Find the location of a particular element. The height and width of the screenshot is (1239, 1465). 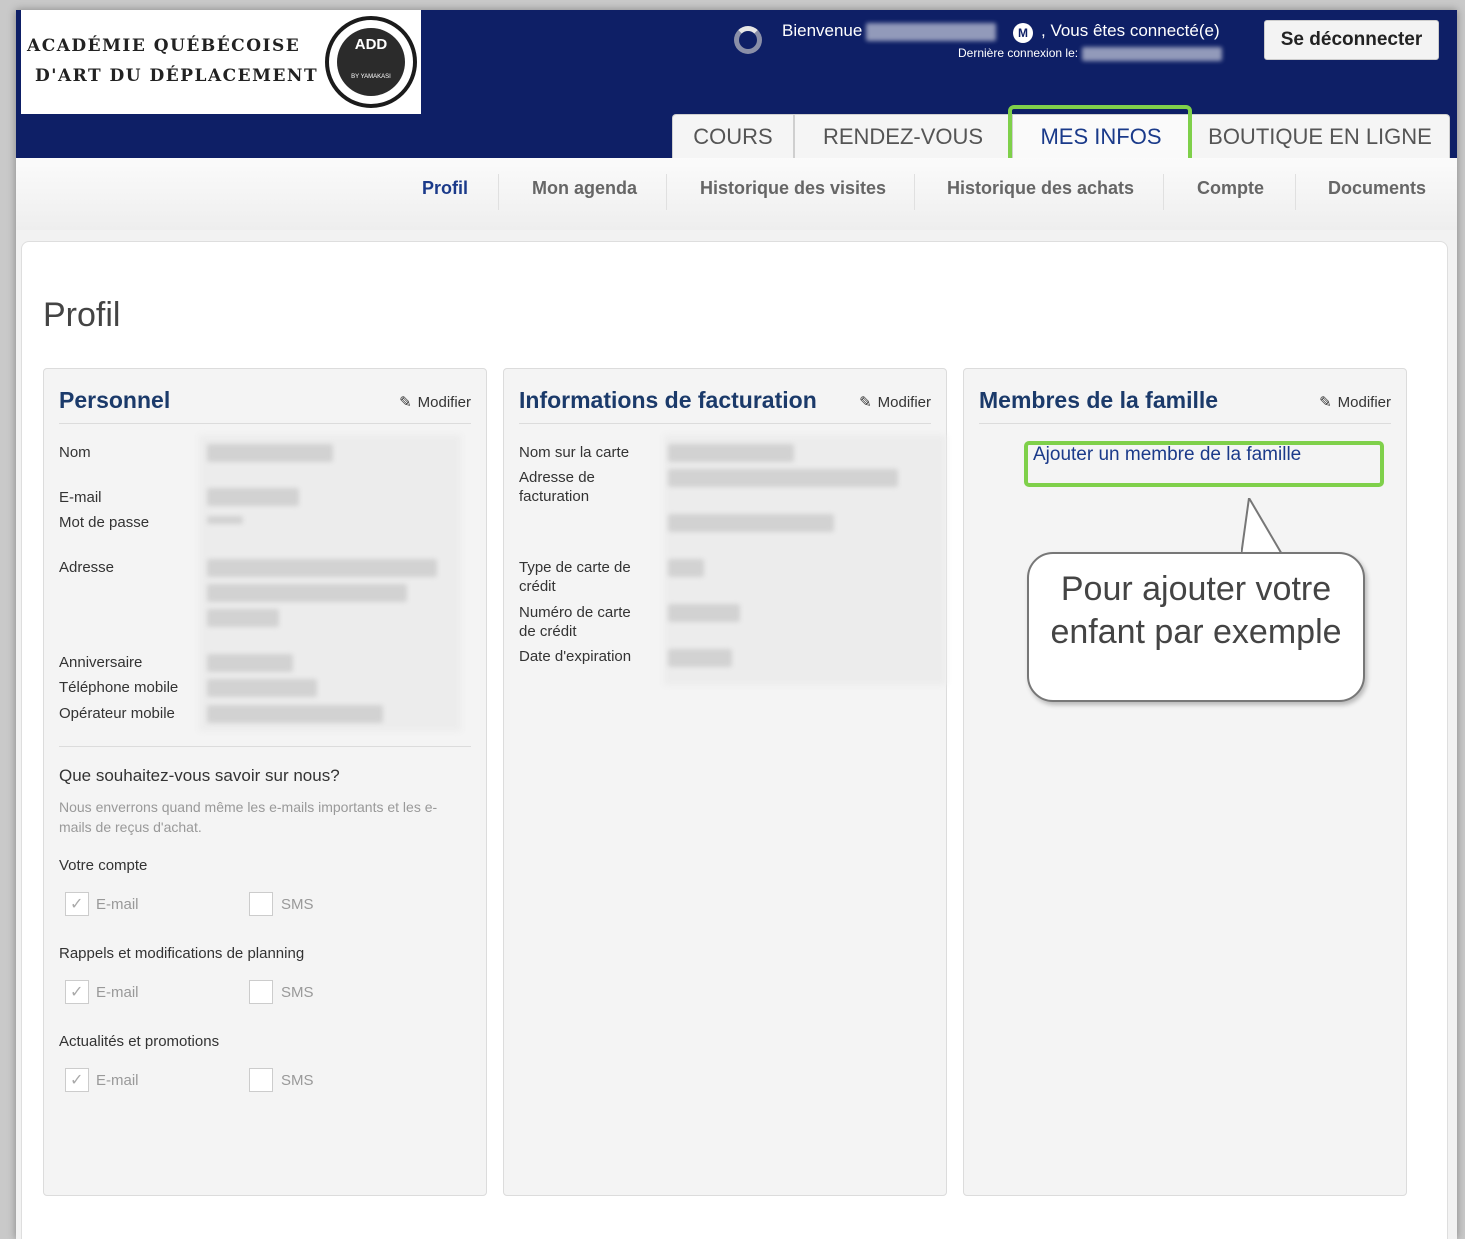

subnav-mon-agenda: Mon agenda is located at coordinates (584, 189).